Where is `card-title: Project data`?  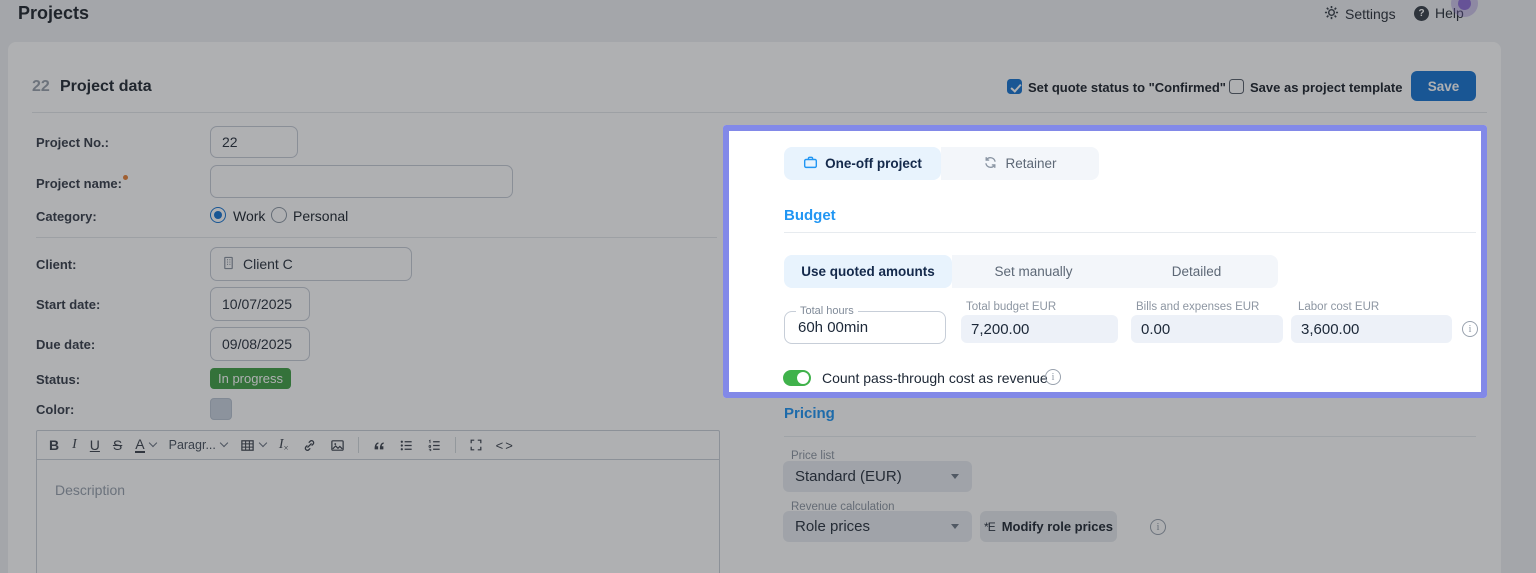
card-title: Project data is located at coordinates (106, 86).